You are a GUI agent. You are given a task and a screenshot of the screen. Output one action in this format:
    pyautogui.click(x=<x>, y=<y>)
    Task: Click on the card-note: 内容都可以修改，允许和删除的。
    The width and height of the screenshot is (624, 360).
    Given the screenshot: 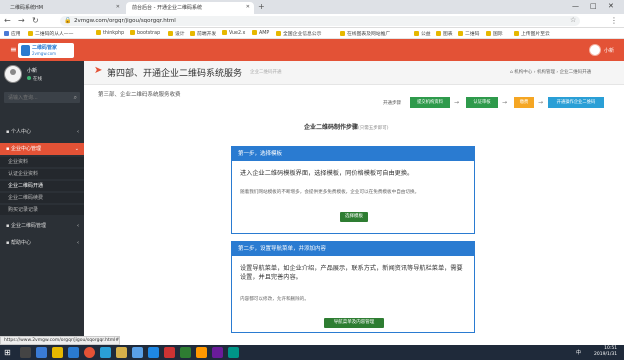 What is the action you would take?
    pyautogui.click(x=274, y=299)
    